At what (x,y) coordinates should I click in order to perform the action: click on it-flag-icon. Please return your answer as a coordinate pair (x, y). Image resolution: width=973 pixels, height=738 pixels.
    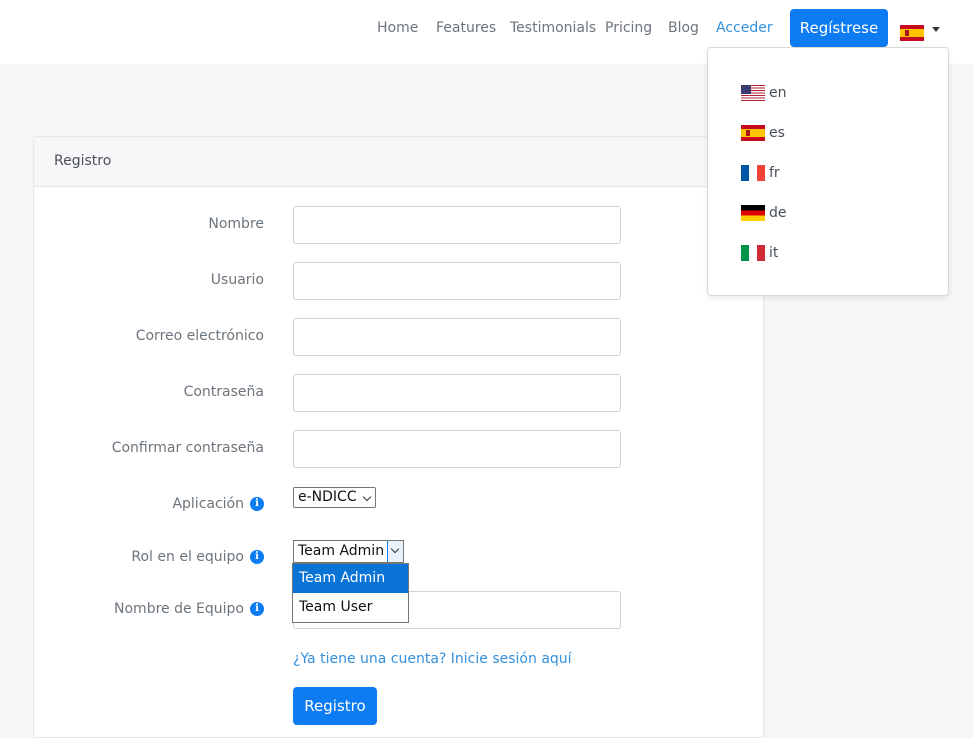
    Looking at the image, I should click on (753, 253).